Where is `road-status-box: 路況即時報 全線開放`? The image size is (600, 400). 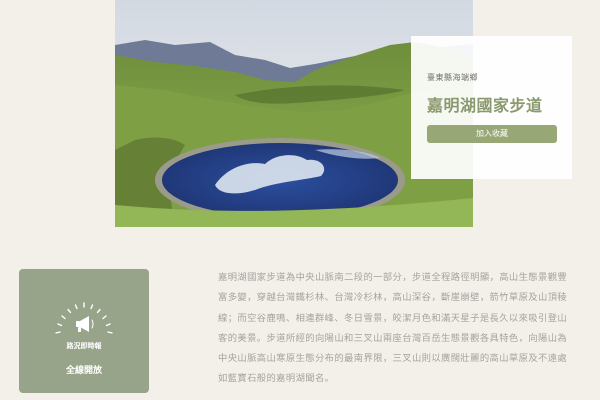 road-status-box: 路況即時報 全線開放 is located at coordinates (84, 331).